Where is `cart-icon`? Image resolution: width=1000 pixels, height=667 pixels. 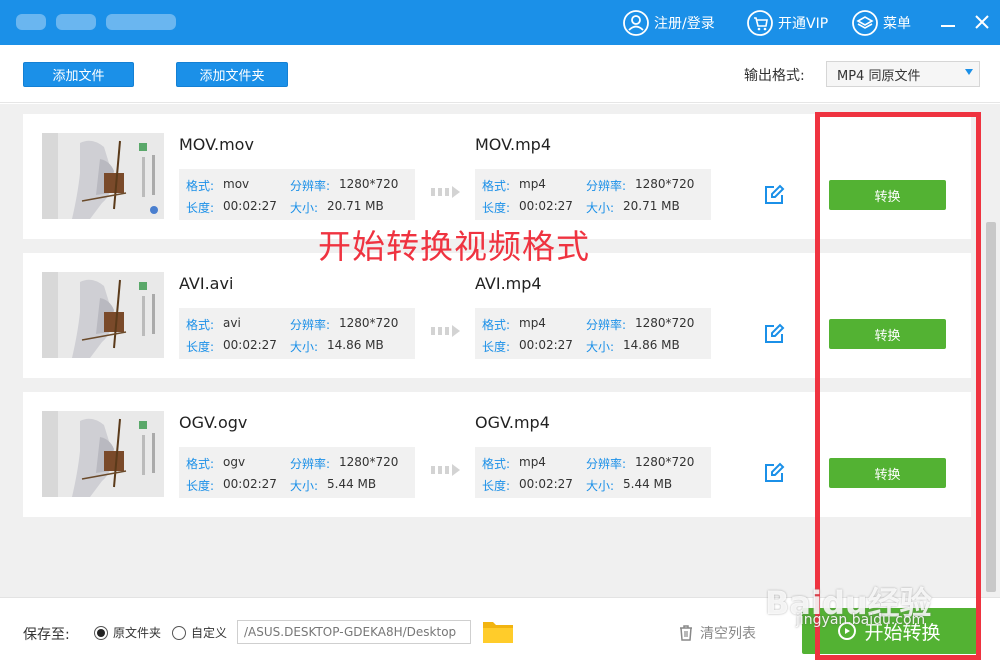
cart-icon is located at coordinates (760, 23).